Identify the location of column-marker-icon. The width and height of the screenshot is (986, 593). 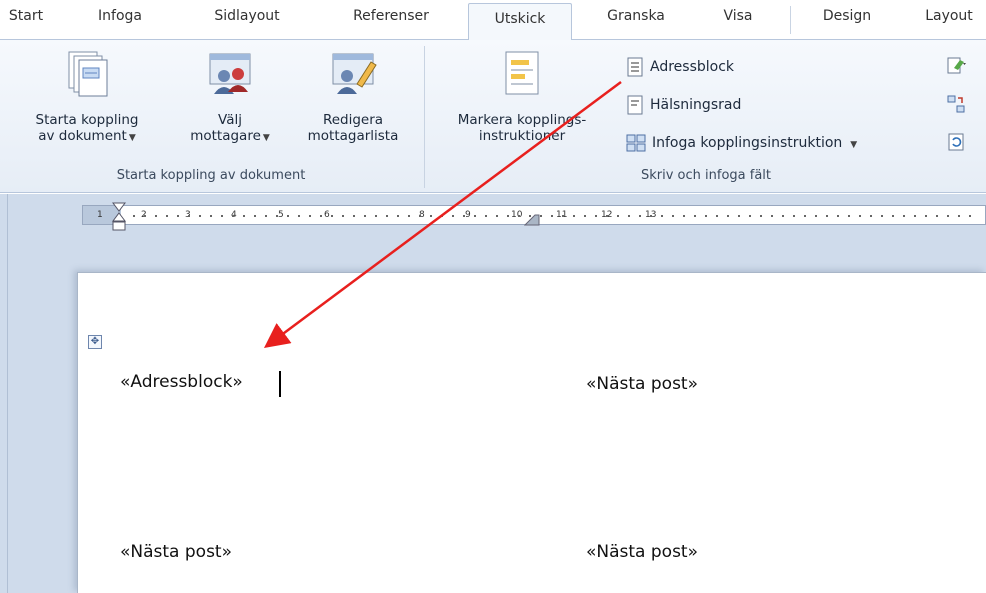
(532, 220).